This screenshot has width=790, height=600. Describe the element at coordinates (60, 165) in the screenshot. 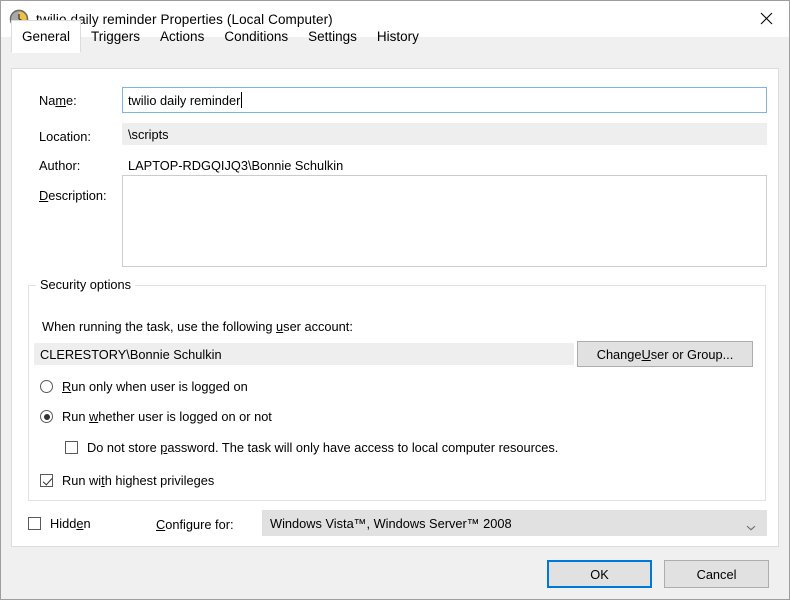

I see `author-label: Author:` at that location.